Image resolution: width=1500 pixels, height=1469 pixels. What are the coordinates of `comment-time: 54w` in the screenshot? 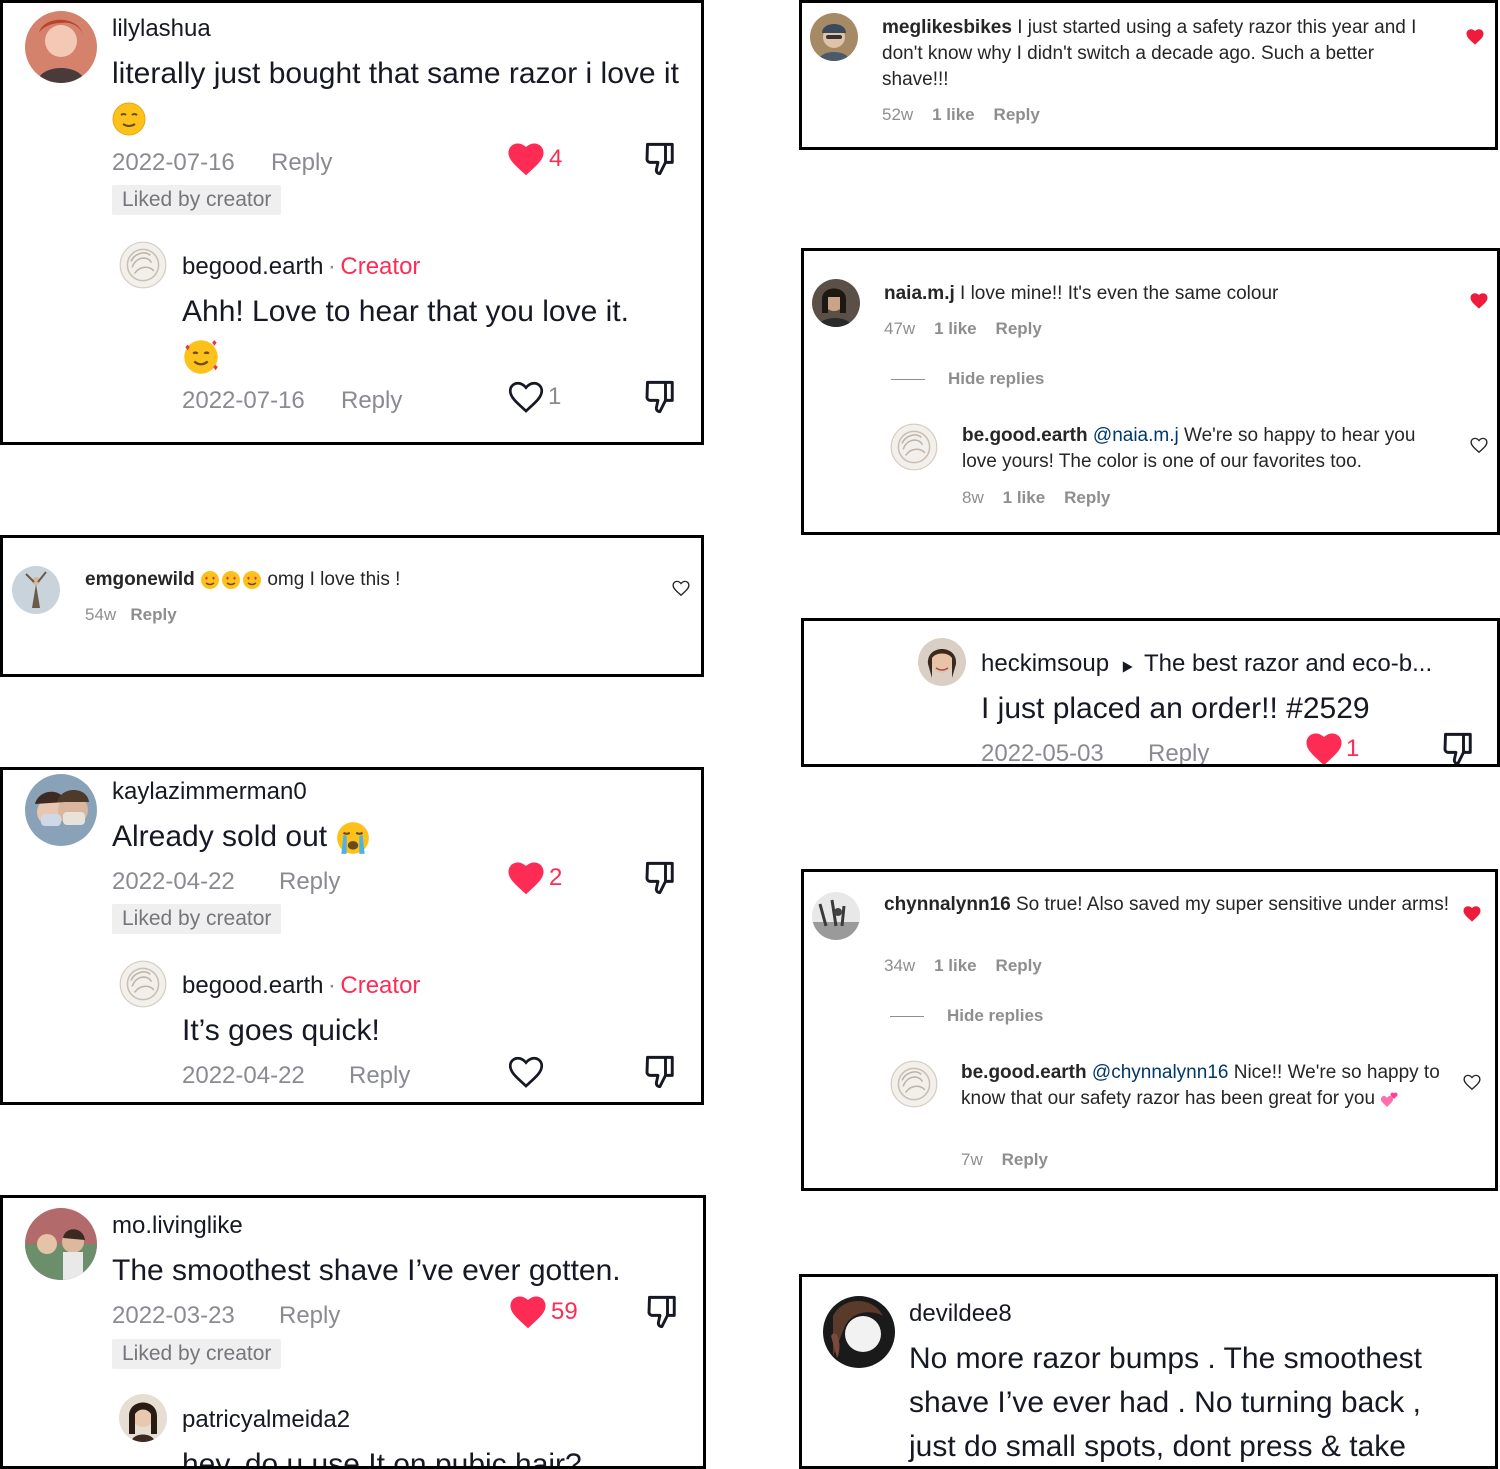 It's located at (101, 614).